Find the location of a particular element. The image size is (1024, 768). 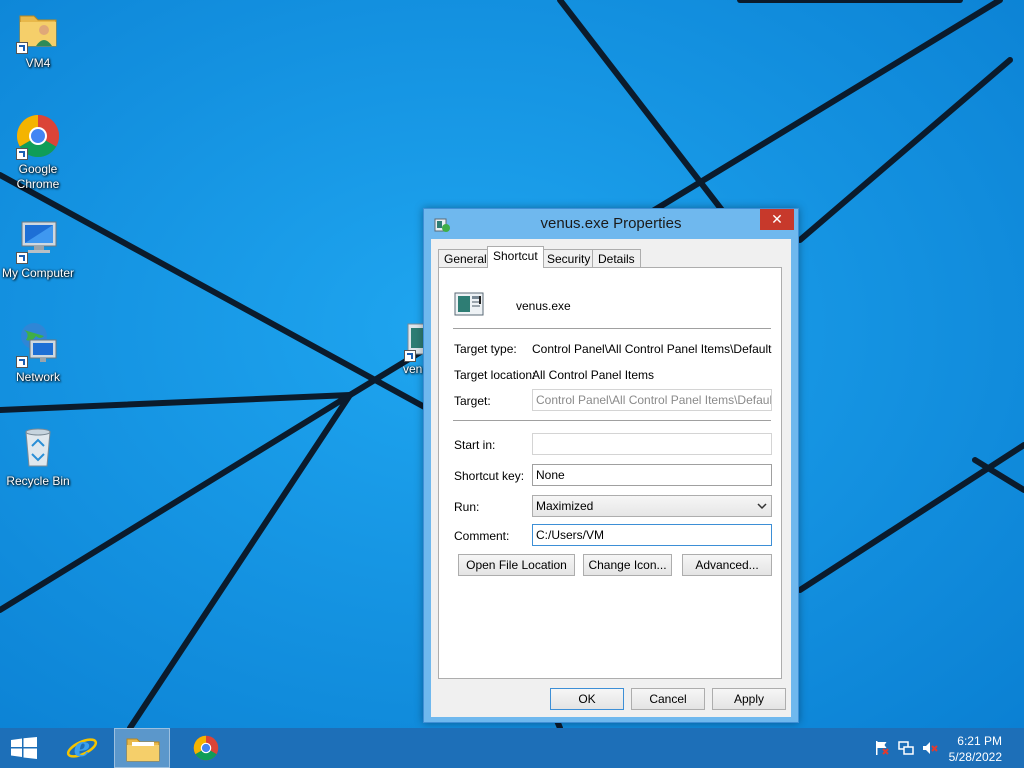

desktop-icon-label: My Computer is located at coordinates (38, 273).